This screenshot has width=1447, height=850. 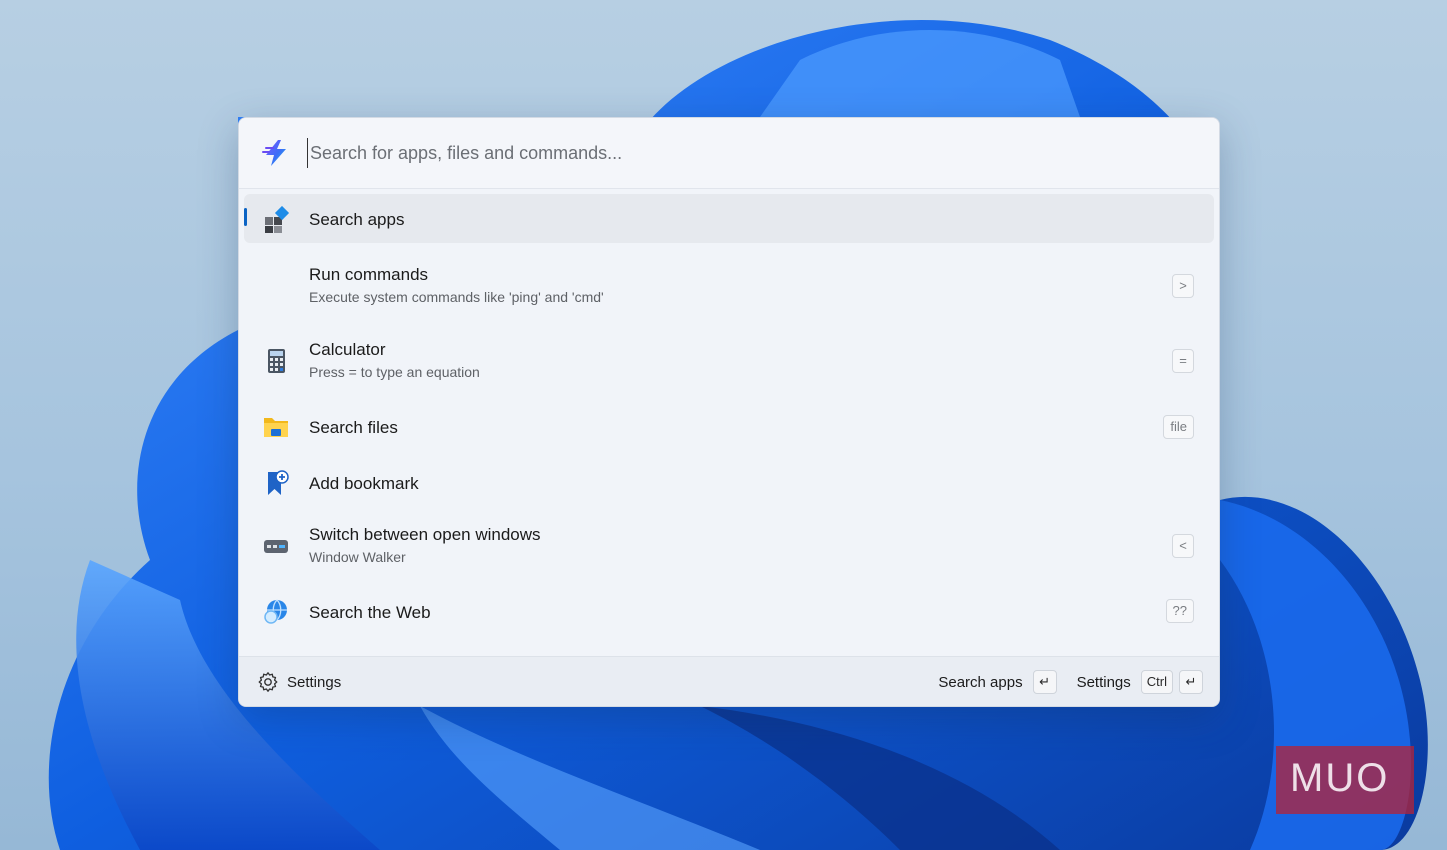 I want to click on shortcut-badge: <, so click(x=1183, y=546).